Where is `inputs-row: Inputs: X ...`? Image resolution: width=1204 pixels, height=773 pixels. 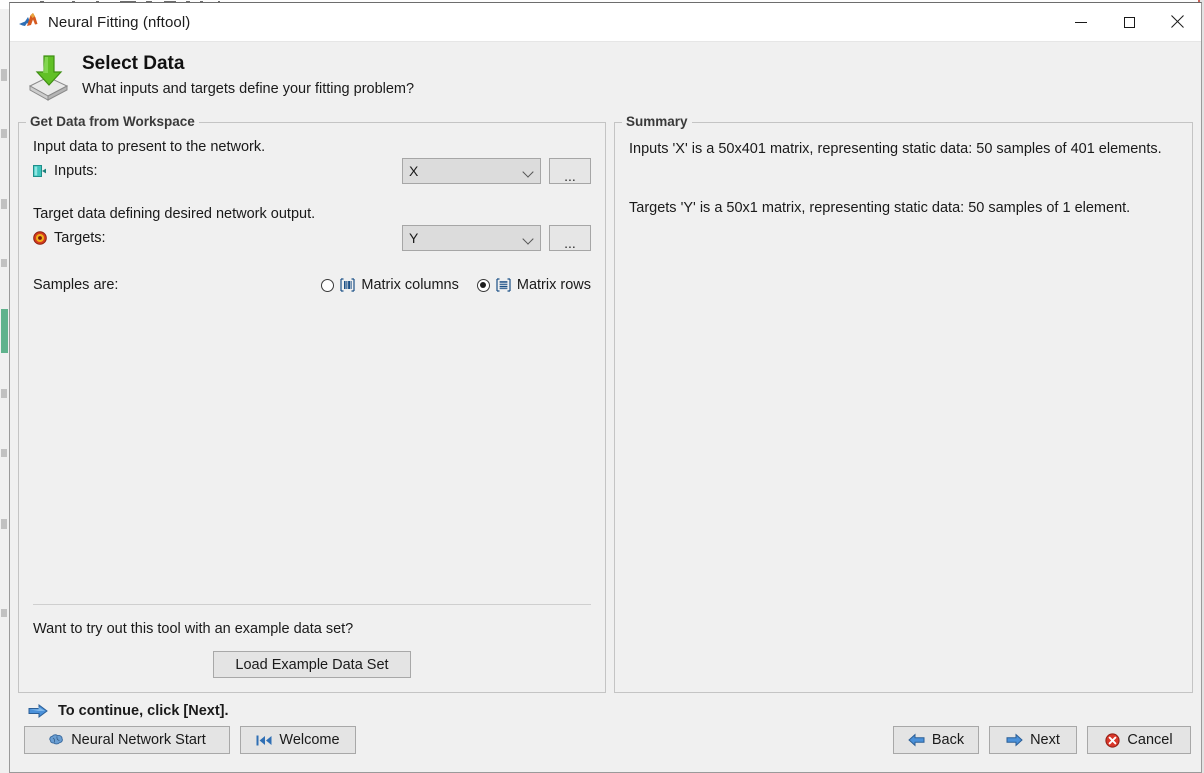 inputs-row: Inputs: X ... is located at coordinates (312, 171).